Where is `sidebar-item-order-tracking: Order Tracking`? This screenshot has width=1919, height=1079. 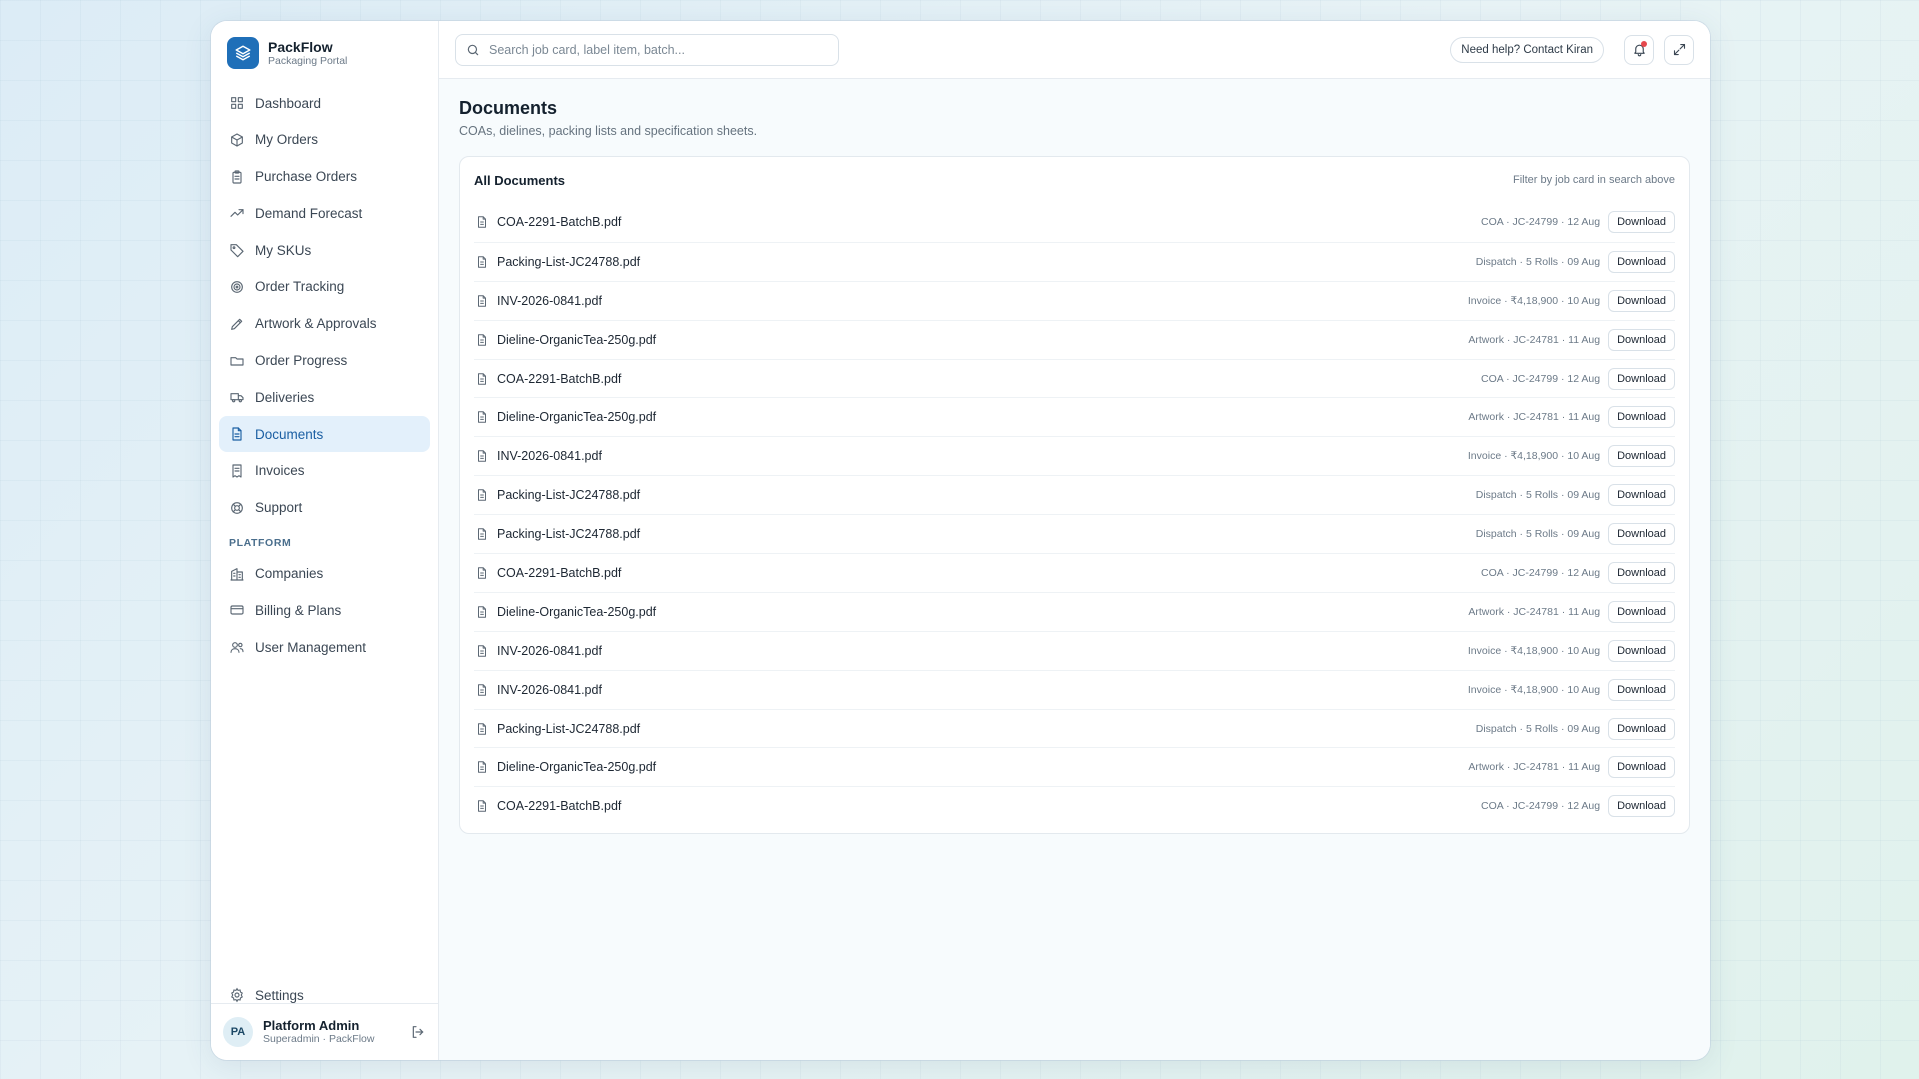 sidebar-item-order-tracking: Order Tracking is located at coordinates (324, 287).